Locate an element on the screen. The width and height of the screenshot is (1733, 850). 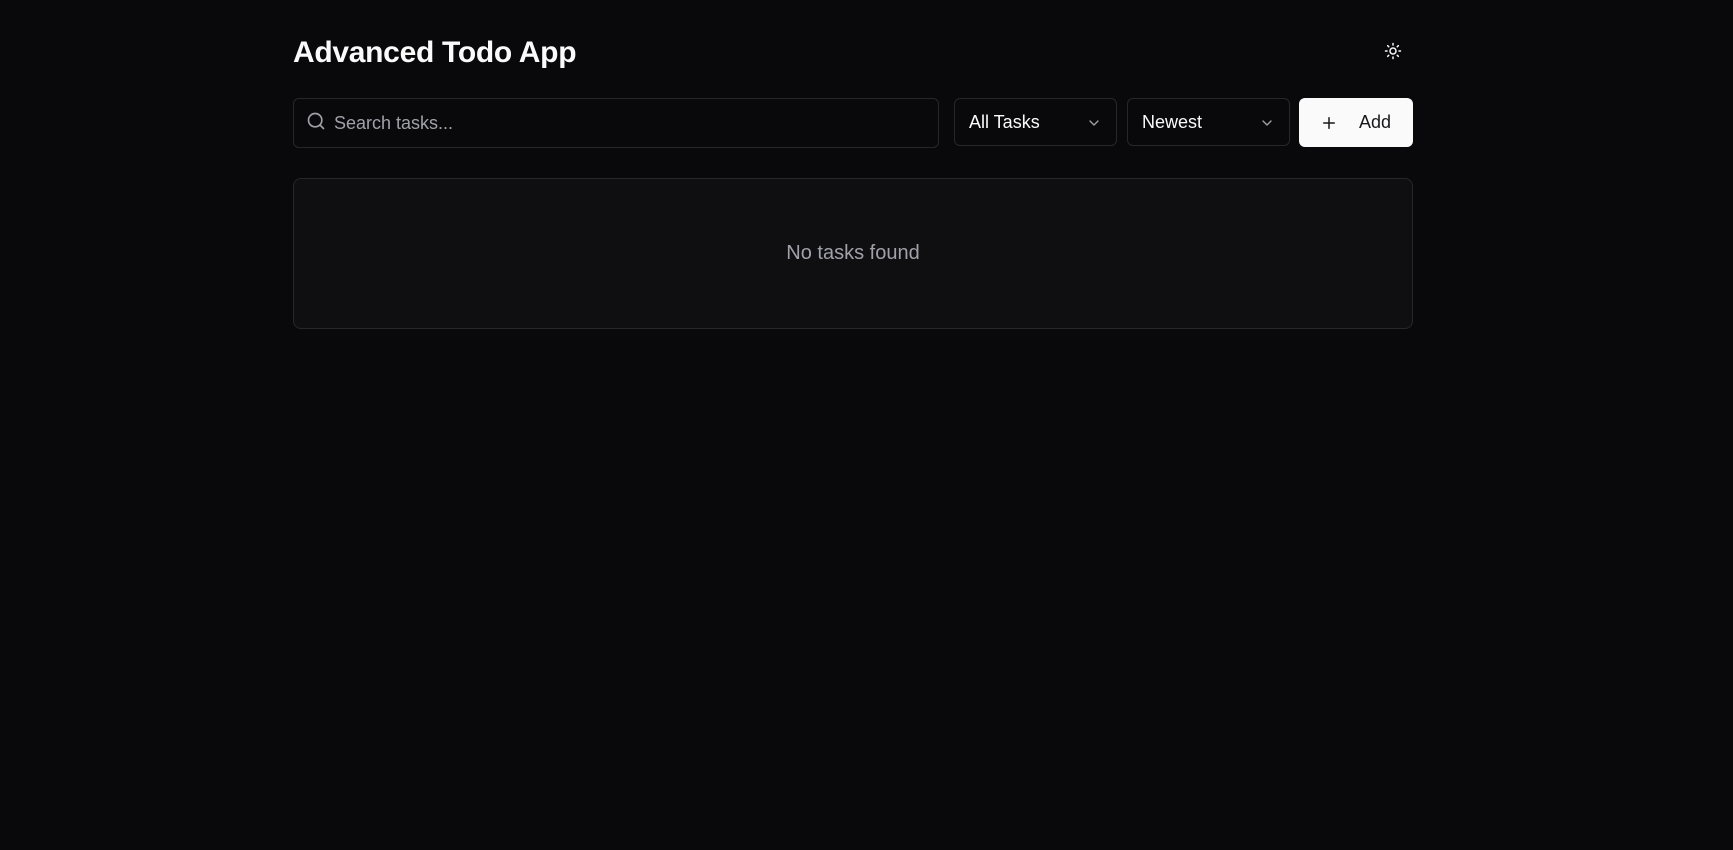
filter-select: All Tasks is located at coordinates (1035, 122).